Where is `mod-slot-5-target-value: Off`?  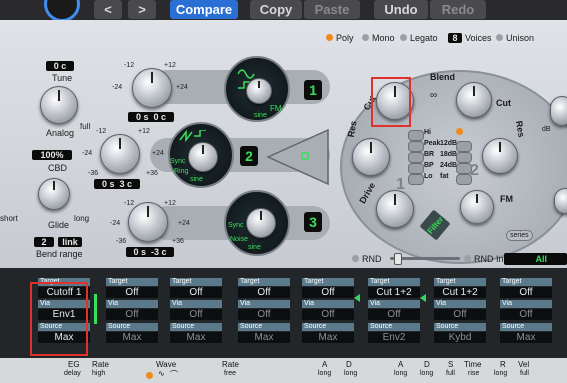
mod-slot-5-target-value: Off is located at coordinates (328, 292).